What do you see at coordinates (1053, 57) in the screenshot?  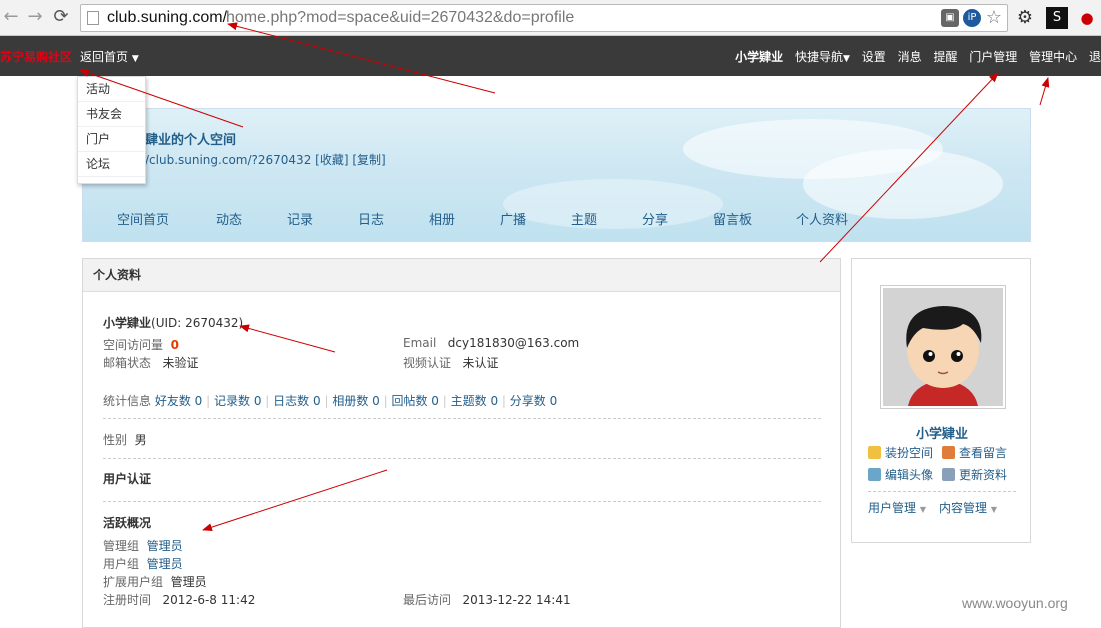 I see `admin-center-link: 管理中心` at bounding box center [1053, 57].